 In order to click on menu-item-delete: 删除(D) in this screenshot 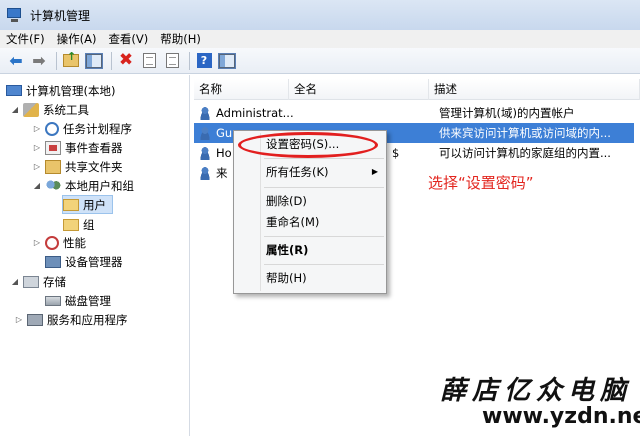, I will do `click(325, 201)`.